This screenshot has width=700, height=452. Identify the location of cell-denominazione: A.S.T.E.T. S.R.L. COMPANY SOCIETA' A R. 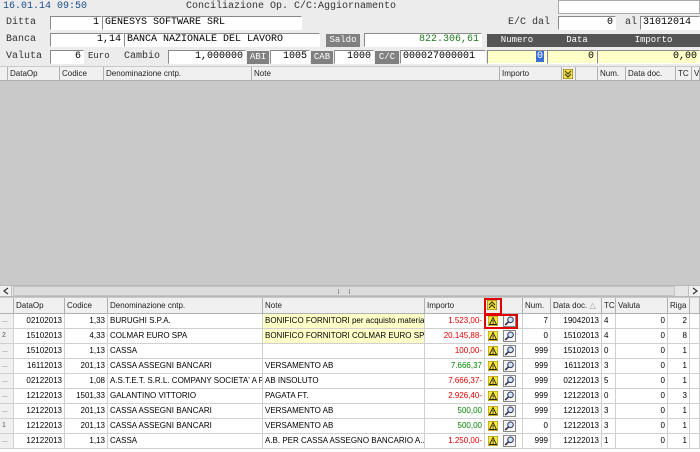
(185, 381).